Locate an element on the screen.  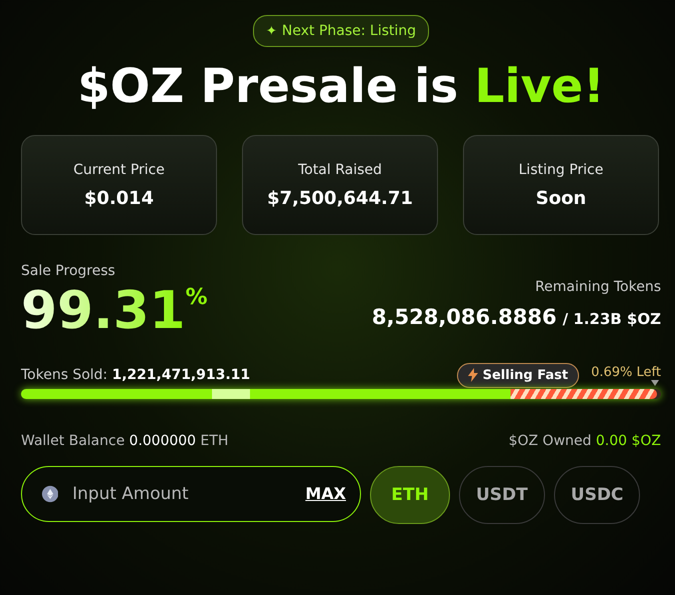
oz-owned: $OZ Owned 0.00 $OZ is located at coordinates (584, 440).